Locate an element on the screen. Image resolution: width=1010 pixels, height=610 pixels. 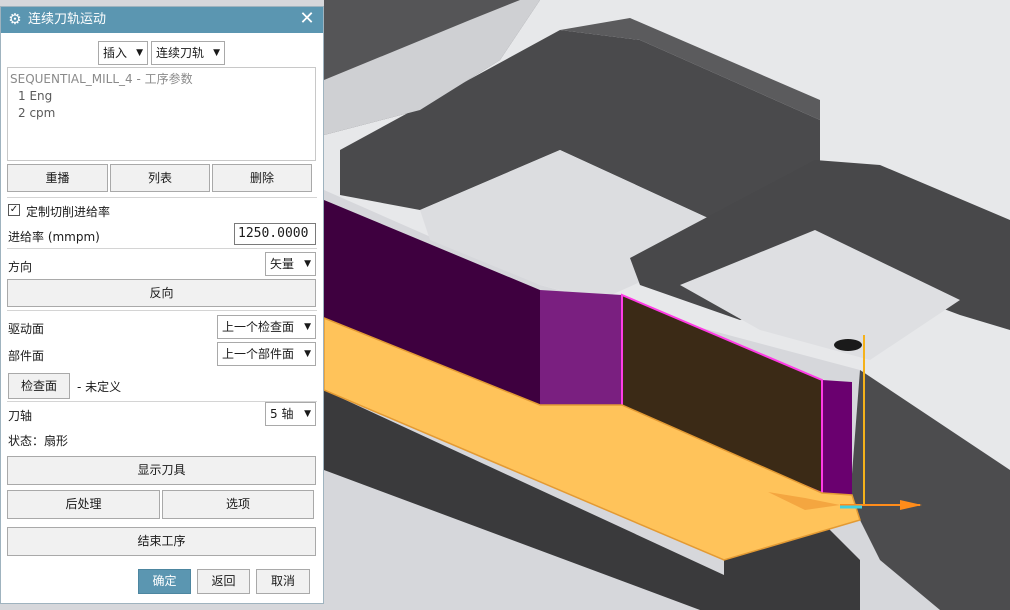
delete-button: 删除 is located at coordinates (262, 178).